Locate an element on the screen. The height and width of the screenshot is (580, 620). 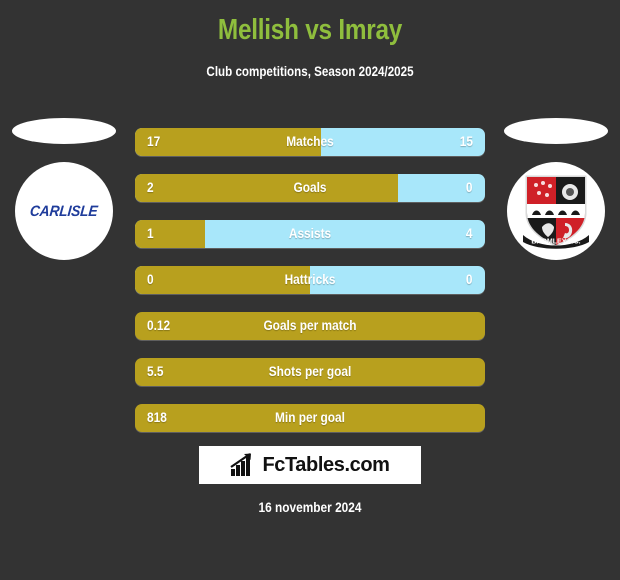
stat-row-goals-per-match: 0.12 Goals per match is located at coordinates (310, 326).